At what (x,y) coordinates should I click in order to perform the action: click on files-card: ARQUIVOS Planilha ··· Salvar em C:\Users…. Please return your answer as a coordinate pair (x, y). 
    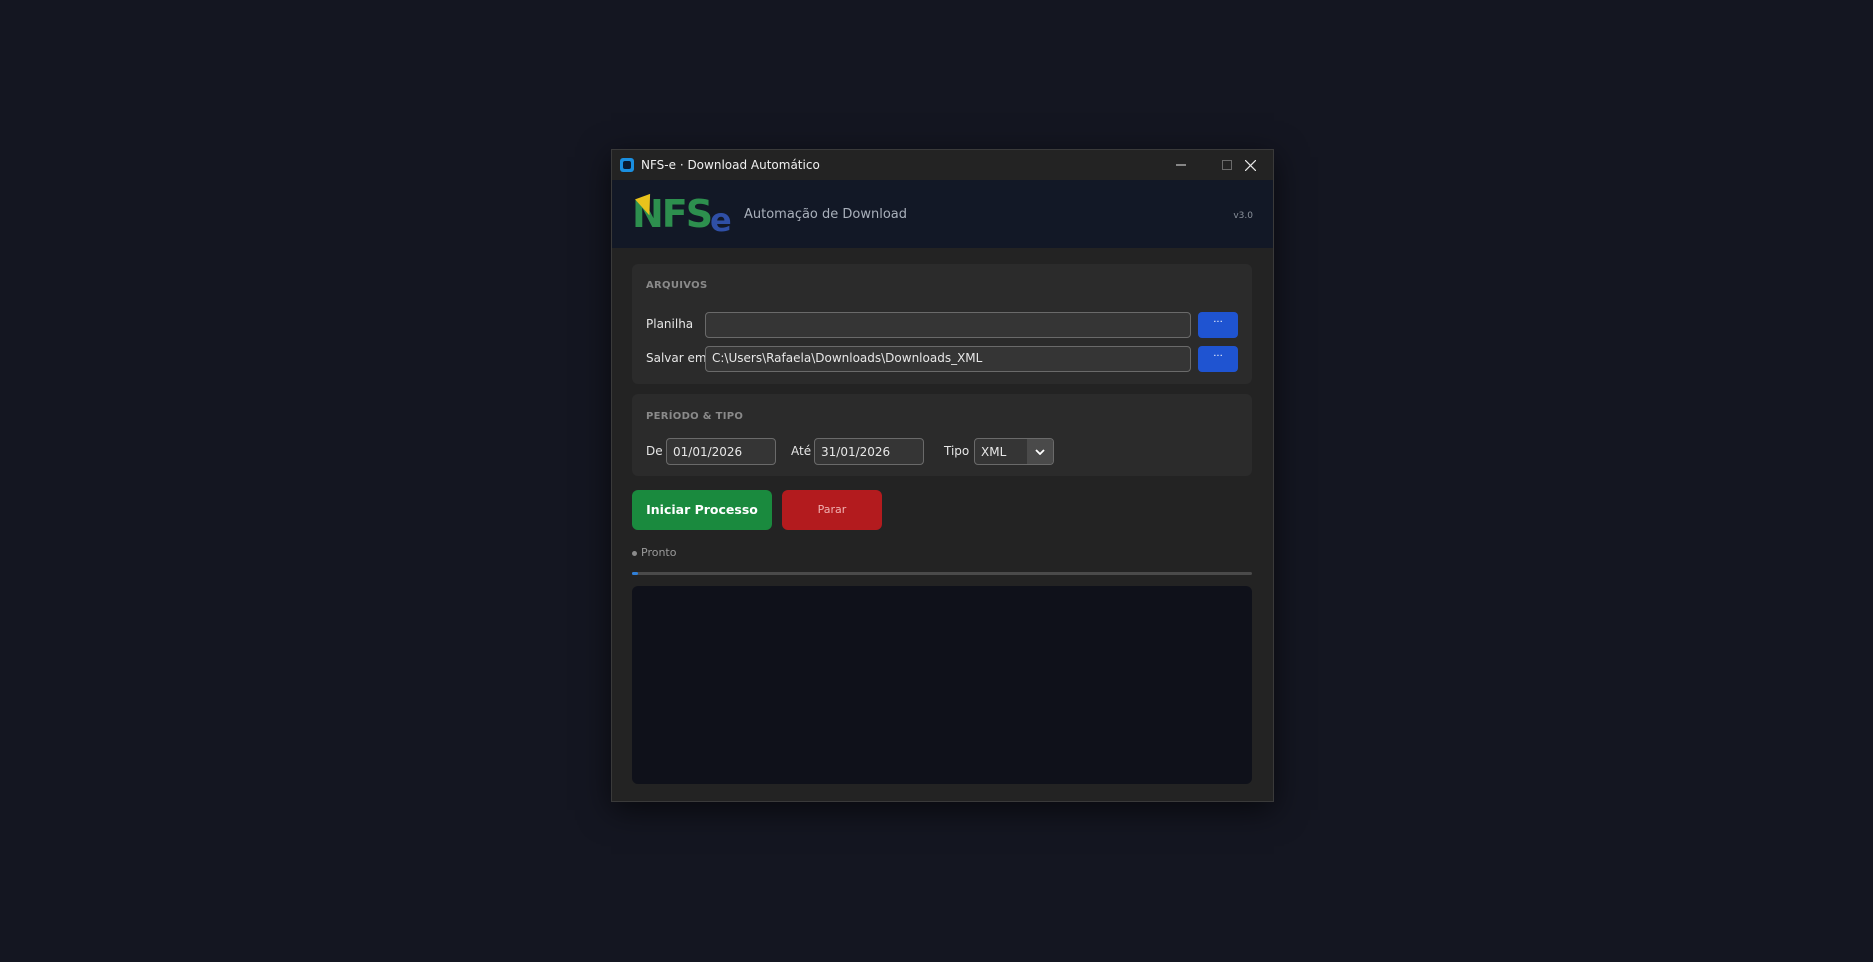
    Looking at the image, I should click on (942, 324).